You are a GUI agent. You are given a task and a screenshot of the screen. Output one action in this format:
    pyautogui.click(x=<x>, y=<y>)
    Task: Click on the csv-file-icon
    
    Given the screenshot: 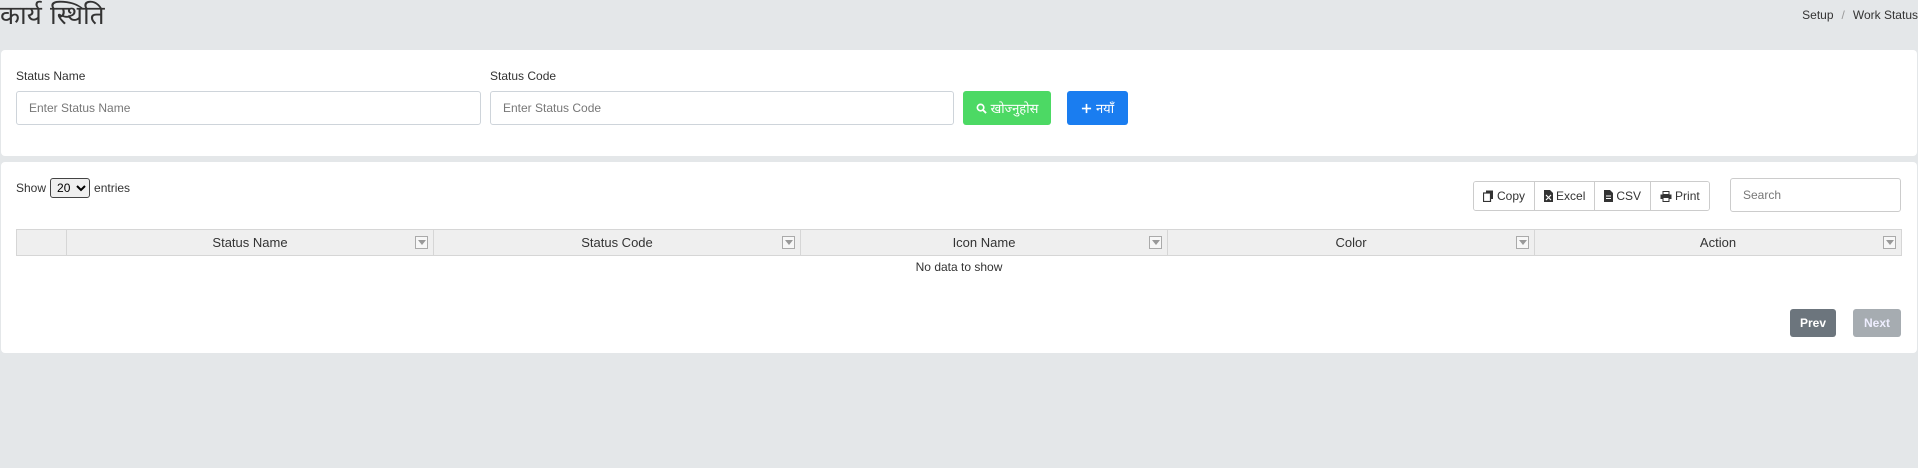 What is the action you would take?
    pyautogui.click(x=1609, y=196)
    